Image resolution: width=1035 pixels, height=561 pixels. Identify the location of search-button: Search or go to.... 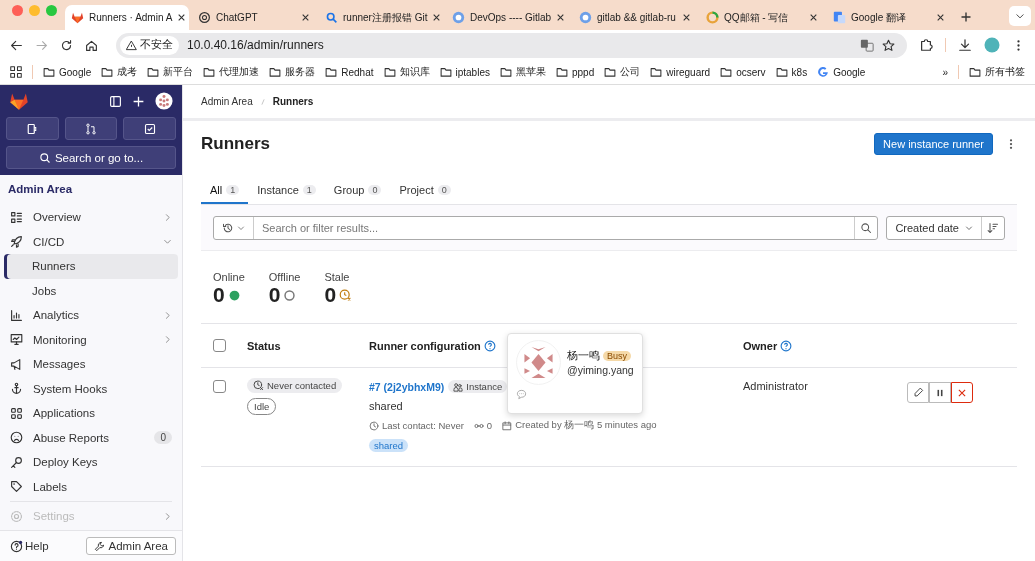
(91, 157).